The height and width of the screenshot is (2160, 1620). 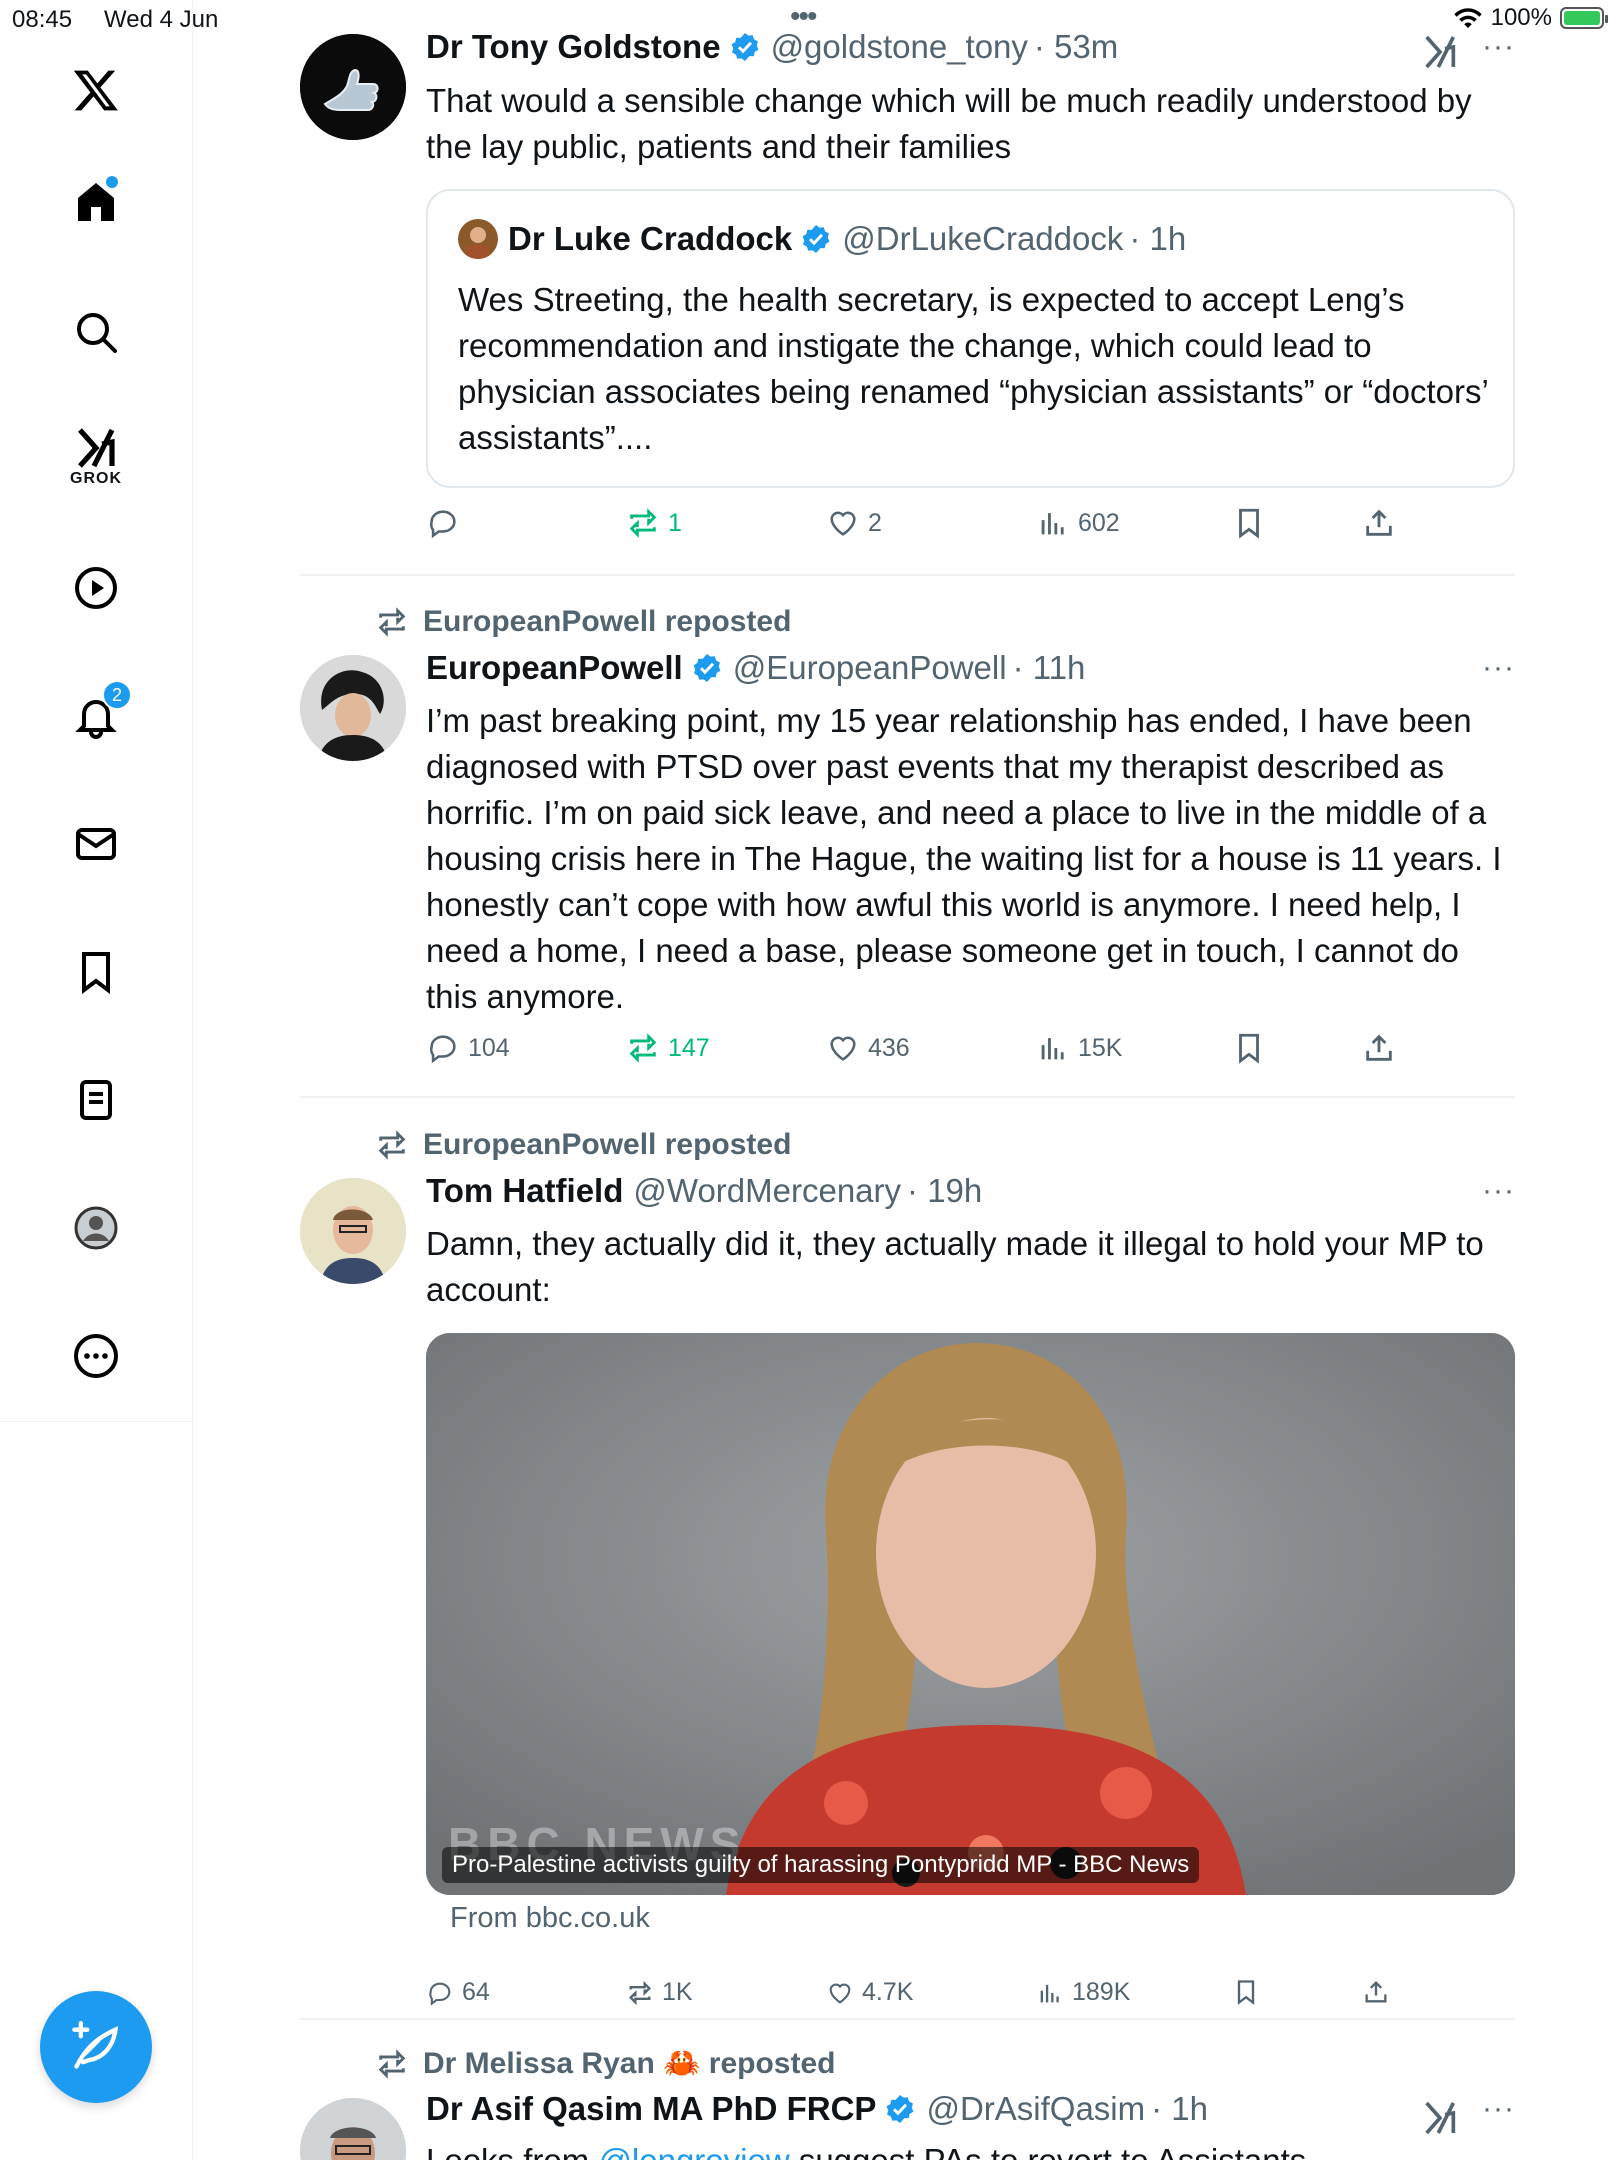 I want to click on like-button: 4.7K, so click(x=869, y=1992).